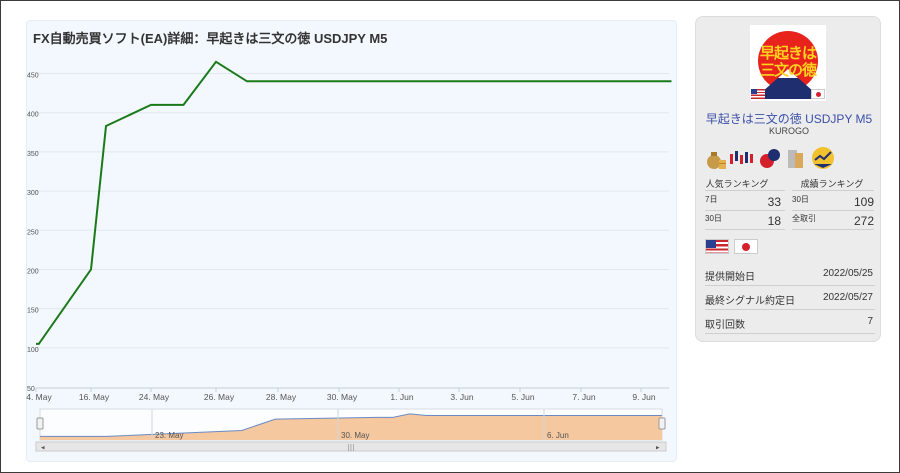  What do you see at coordinates (33, 154) in the screenshot?
I see `y-tick-label: 350` at bounding box center [33, 154].